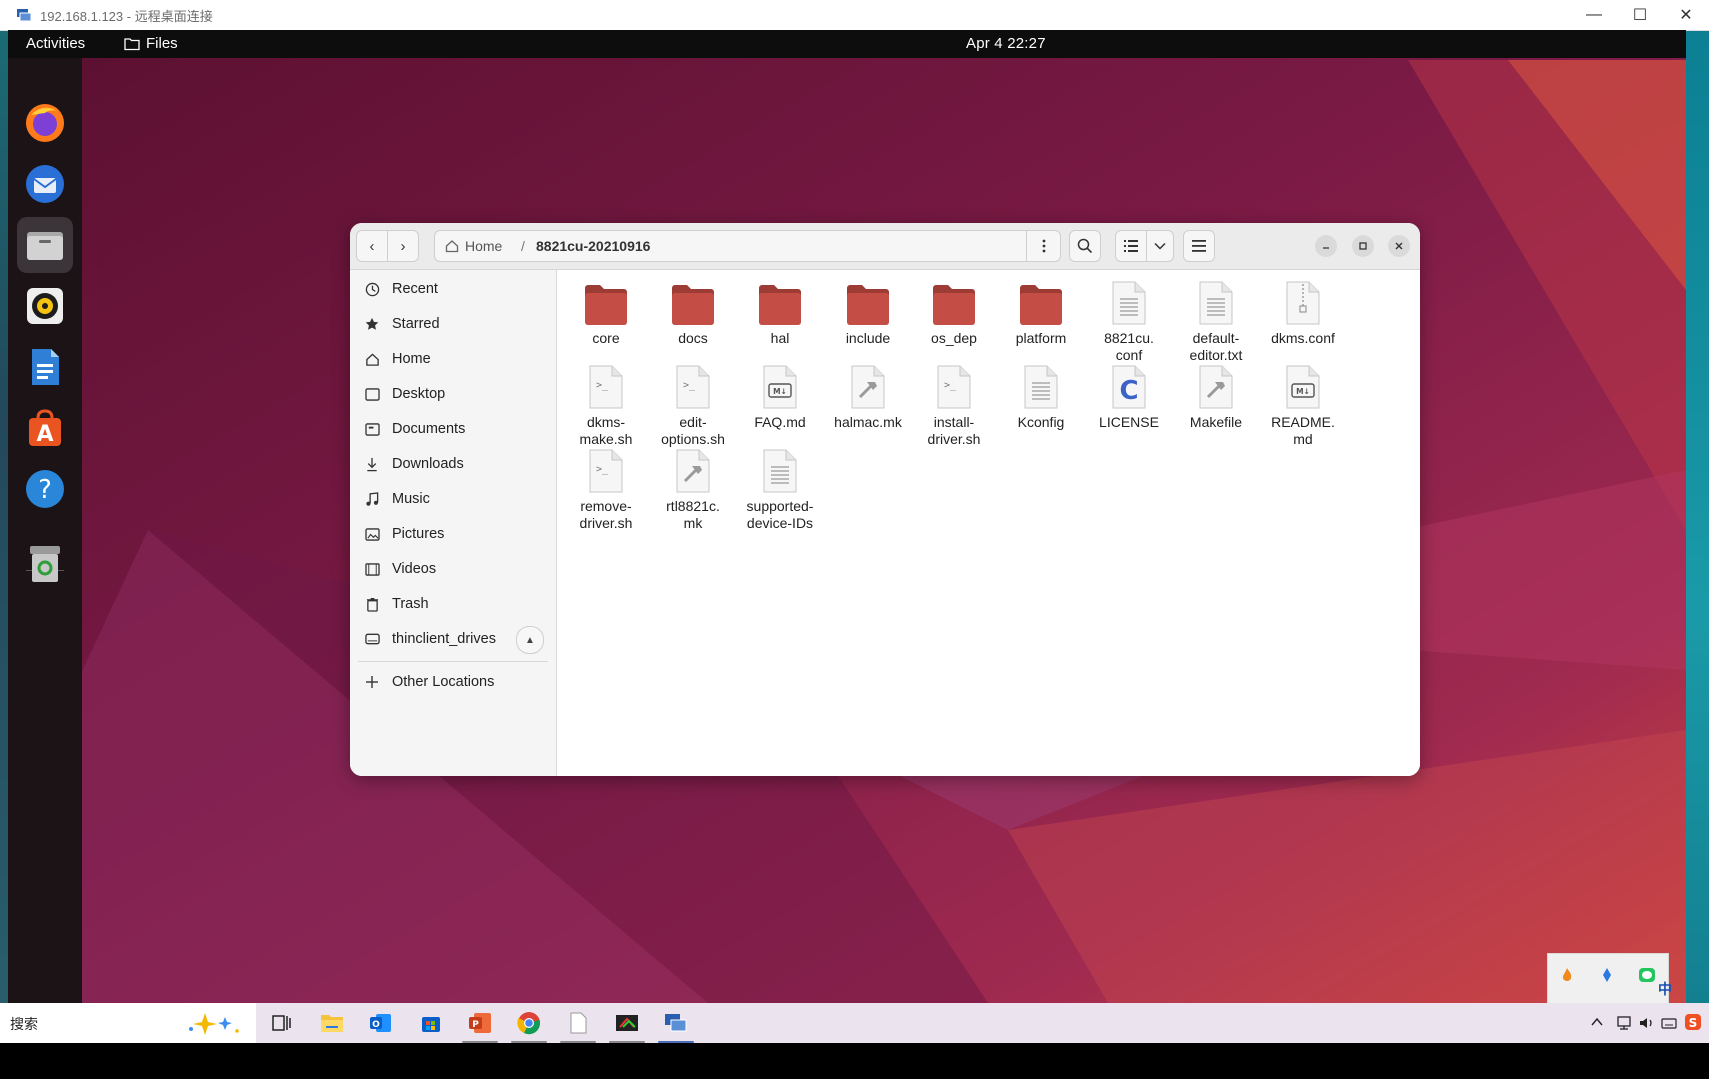  What do you see at coordinates (453, 534) in the screenshot?
I see `sidebar-item-pictures: Pictures` at bounding box center [453, 534].